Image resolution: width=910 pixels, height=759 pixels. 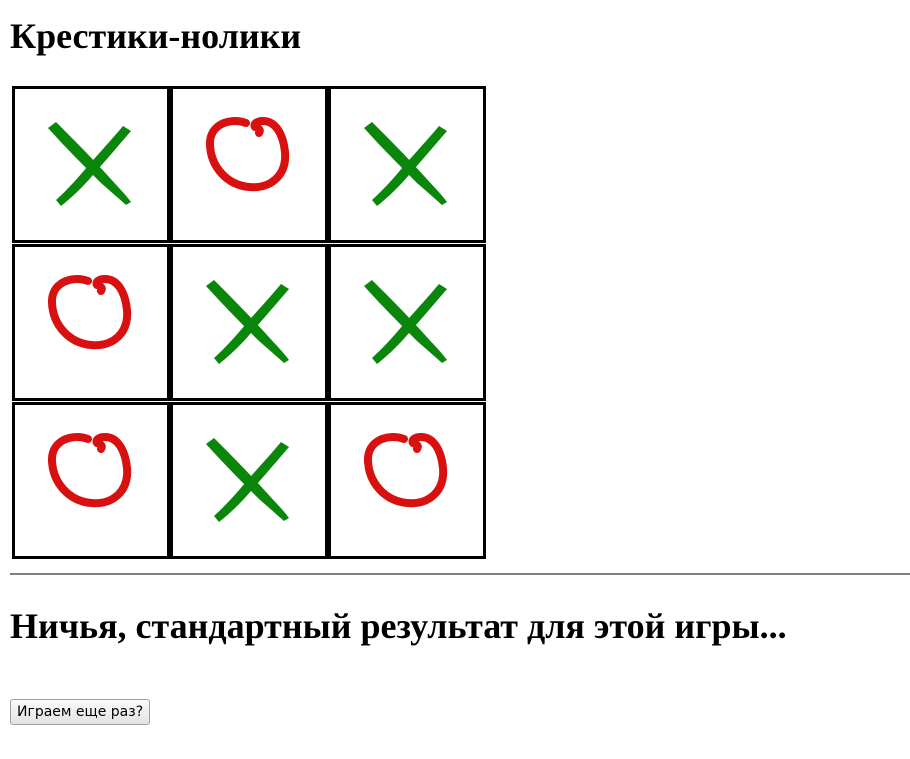 I want to click on divider, so click(x=460, y=574).